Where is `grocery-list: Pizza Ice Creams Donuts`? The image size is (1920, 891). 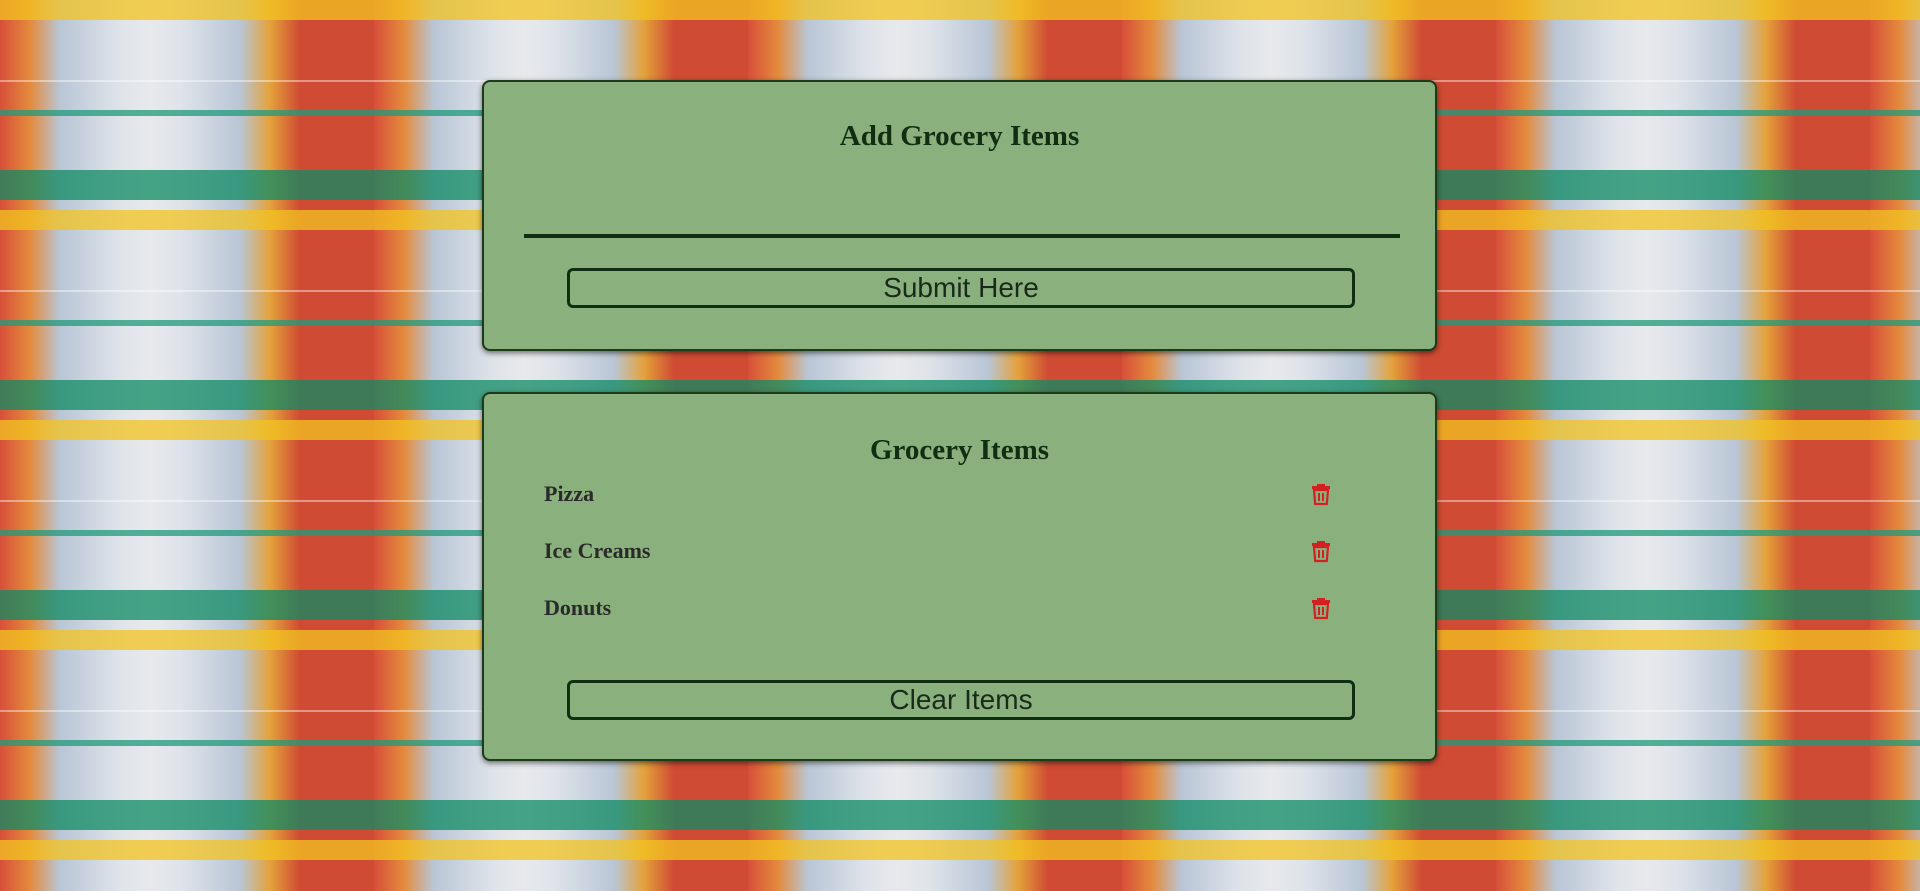 grocery-list: Pizza Ice Creams Donuts is located at coordinates (937, 567).